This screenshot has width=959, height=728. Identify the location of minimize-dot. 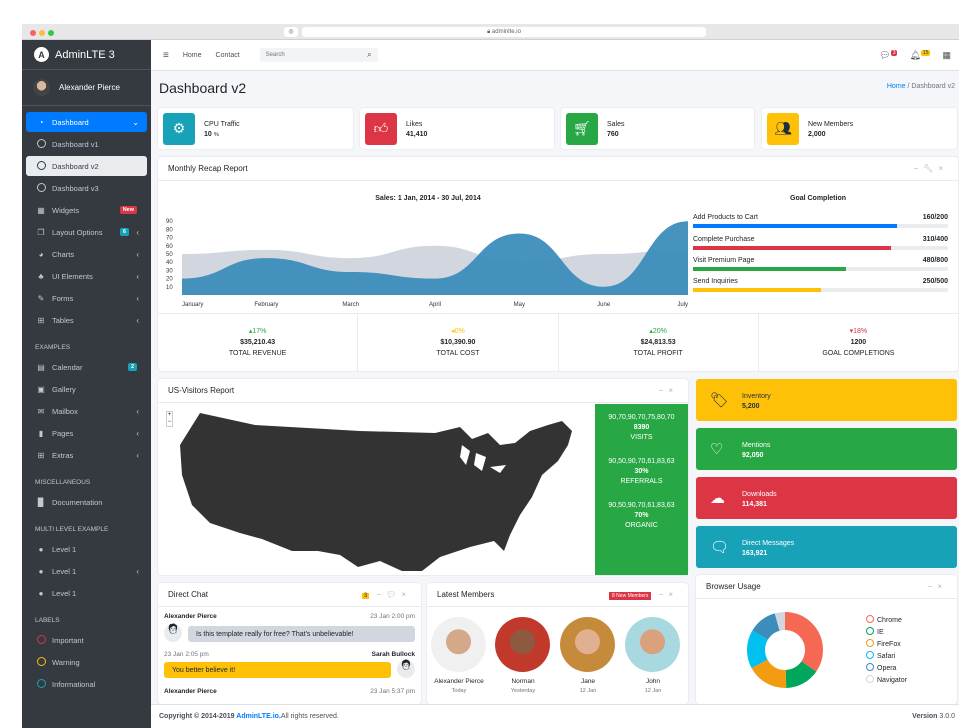
(42, 33).